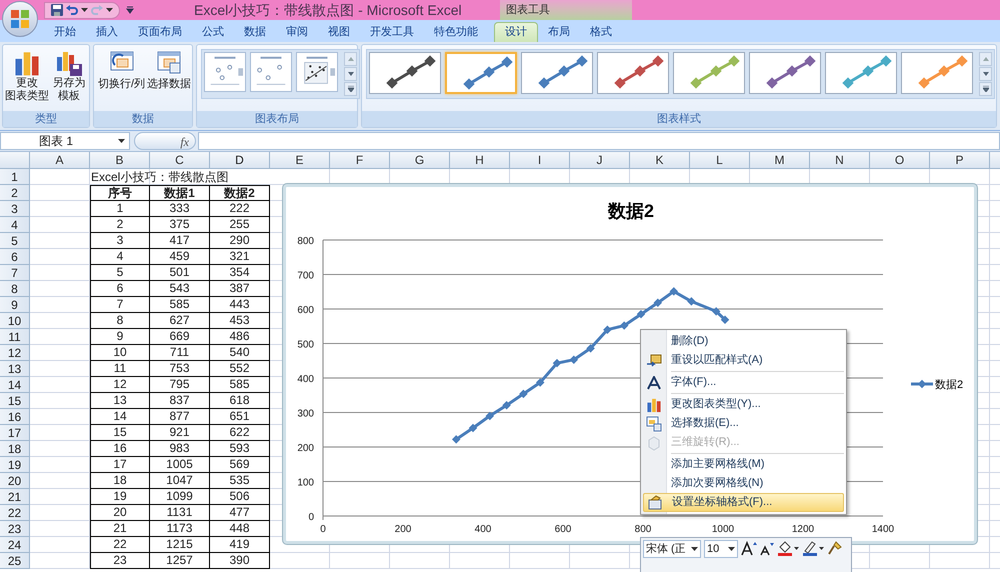 The height and width of the screenshot is (572, 1000). What do you see at coordinates (240, 545) in the screenshot?
I see `table-cell: 419` at bounding box center [240, 545].